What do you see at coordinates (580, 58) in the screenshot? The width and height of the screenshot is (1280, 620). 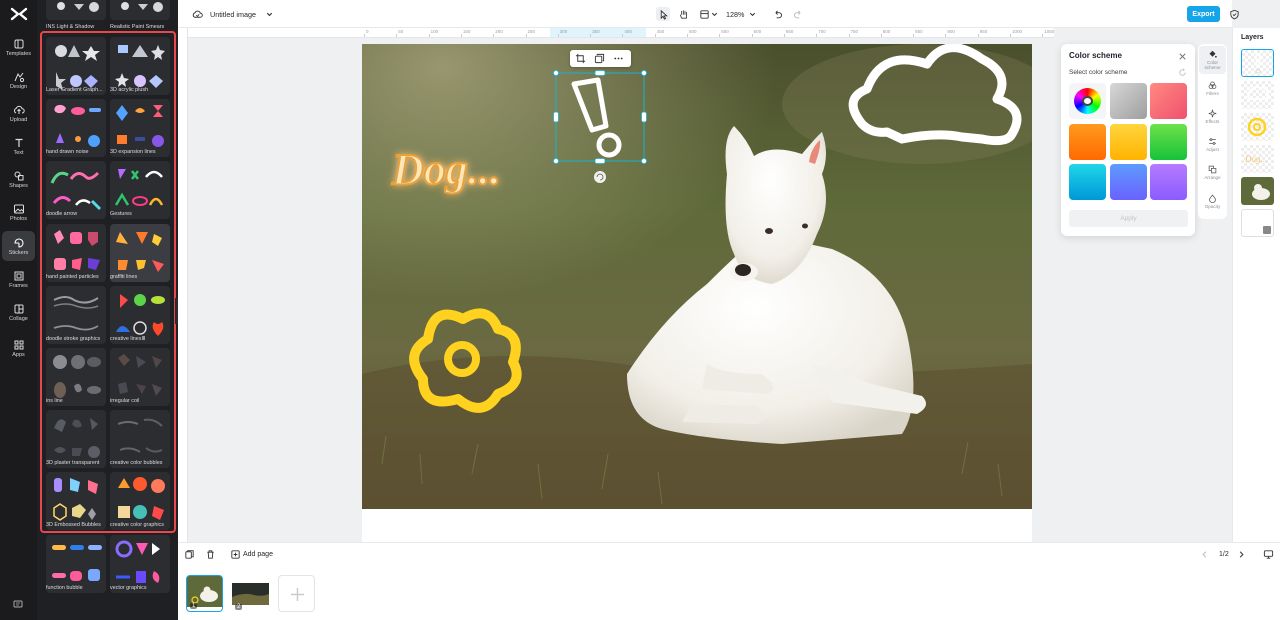 I see `crop-icon` at bounding box center [580, 58].